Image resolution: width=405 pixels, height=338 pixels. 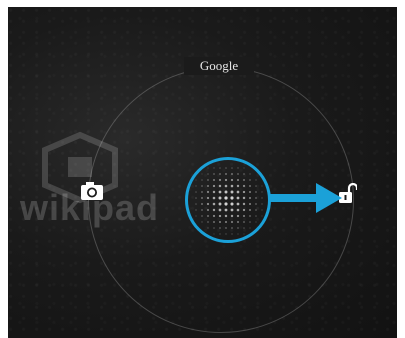 I want to click on google-search-target: Google, so click(x=219, y=66).